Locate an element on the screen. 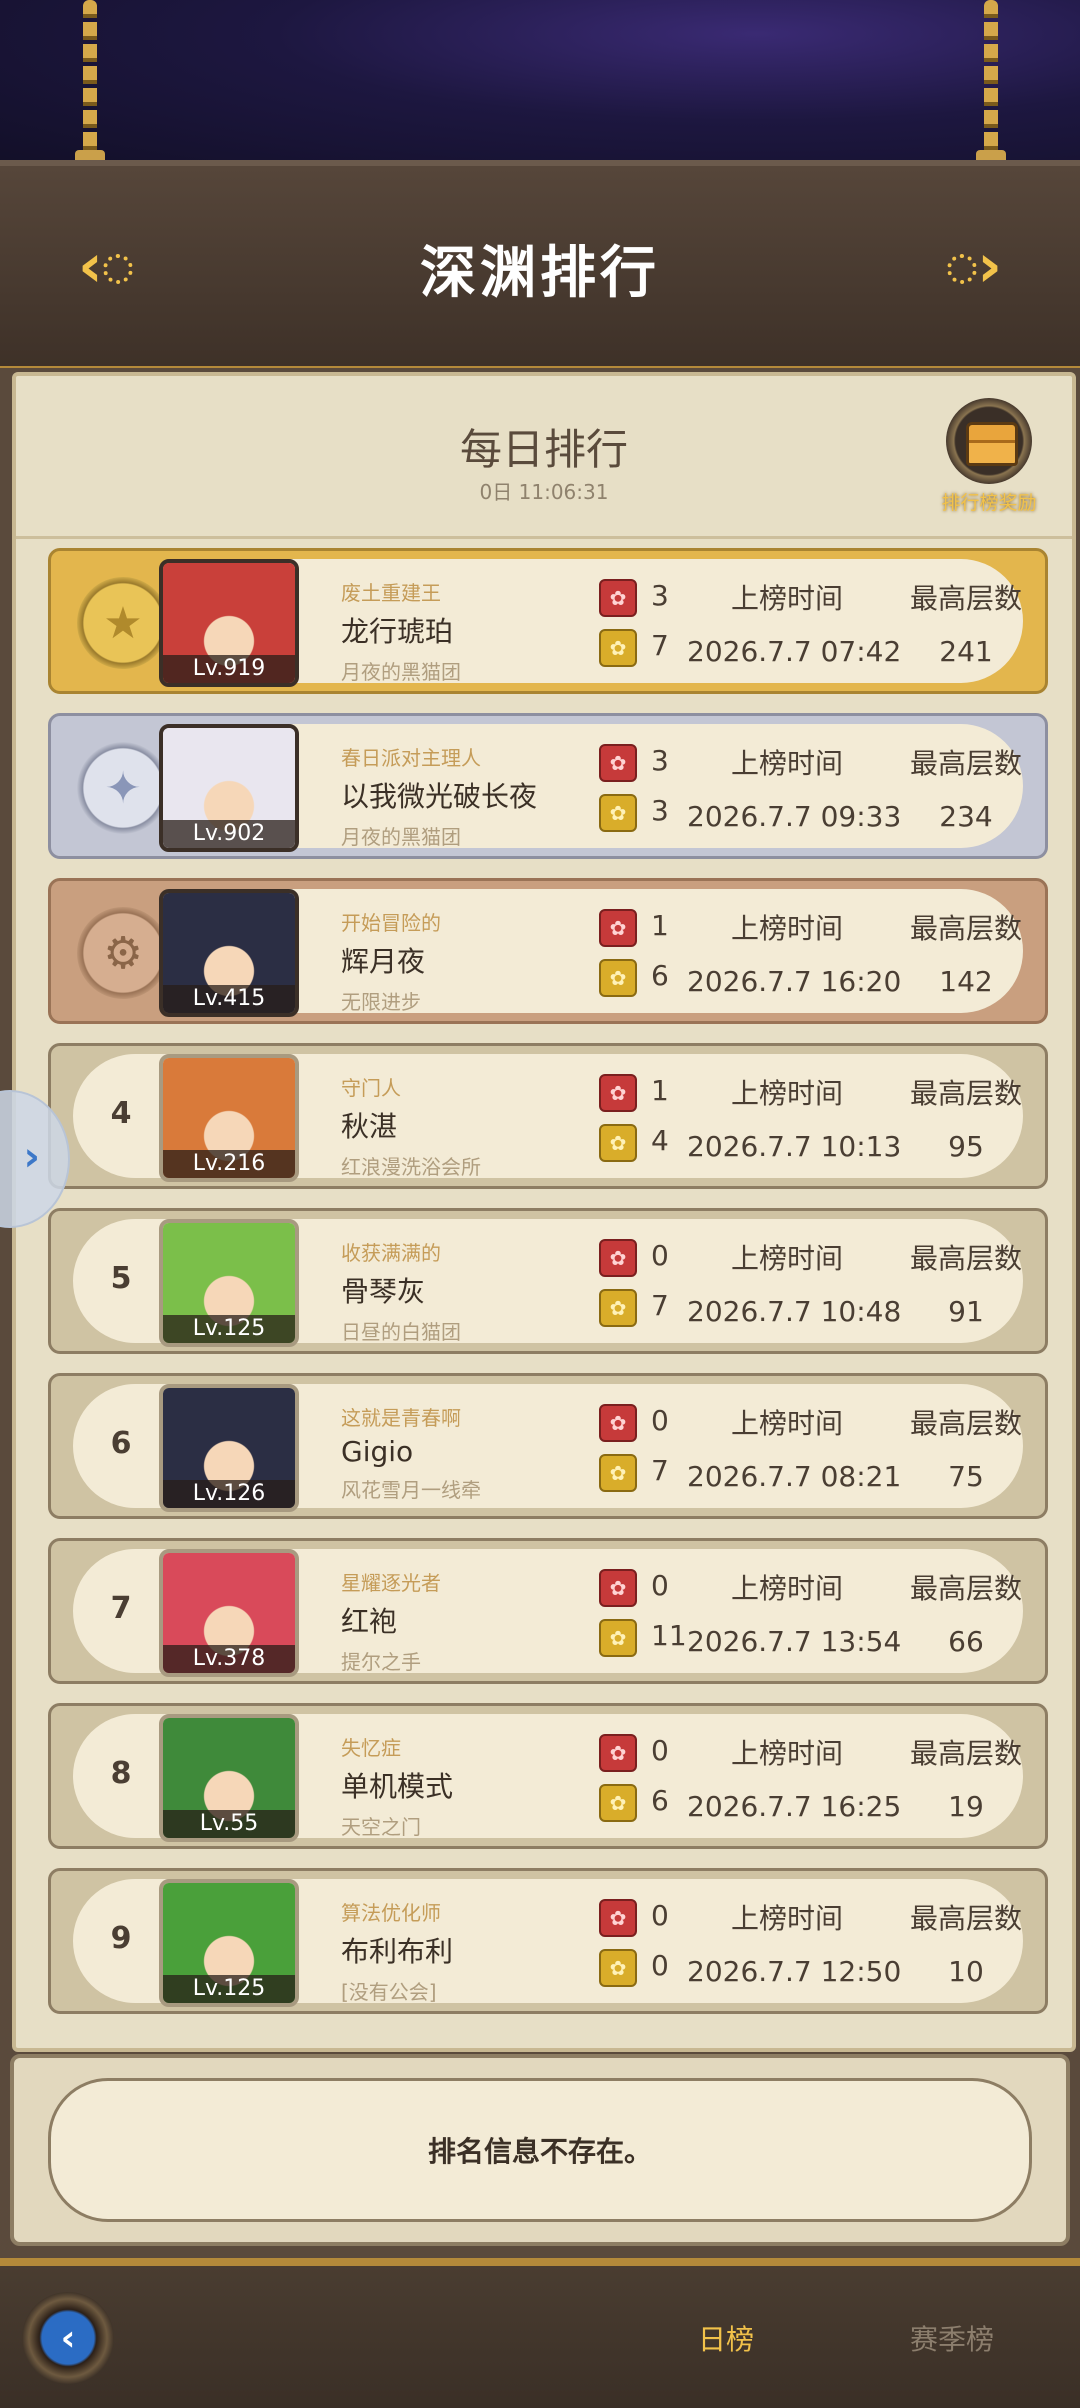 The height and width of the screenshot is (2408, 1080). yellow-item-counter: ✿ 7 is located at coordinates (644, 1308).